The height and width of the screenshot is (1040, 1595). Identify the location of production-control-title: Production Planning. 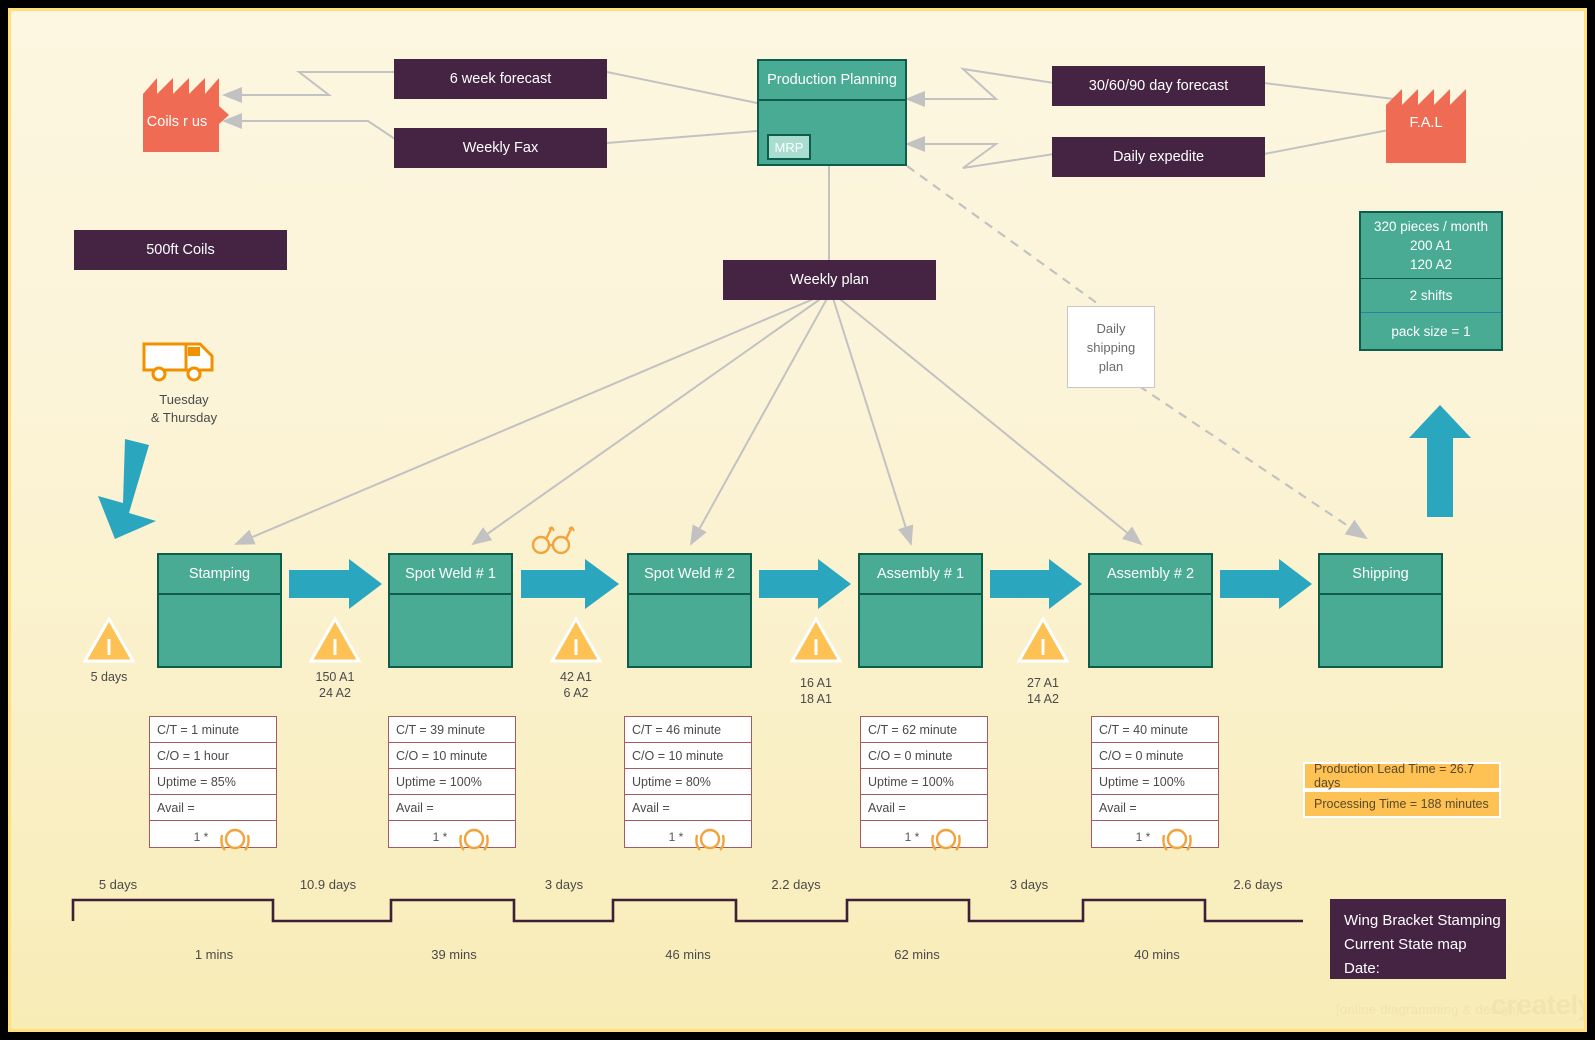
(832, 81).